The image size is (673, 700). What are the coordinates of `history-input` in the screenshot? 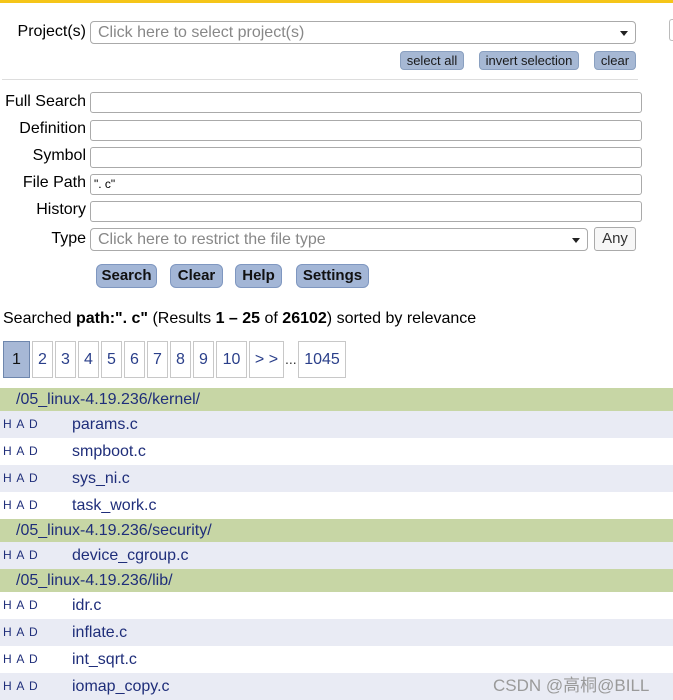 It's located at (366, 211).